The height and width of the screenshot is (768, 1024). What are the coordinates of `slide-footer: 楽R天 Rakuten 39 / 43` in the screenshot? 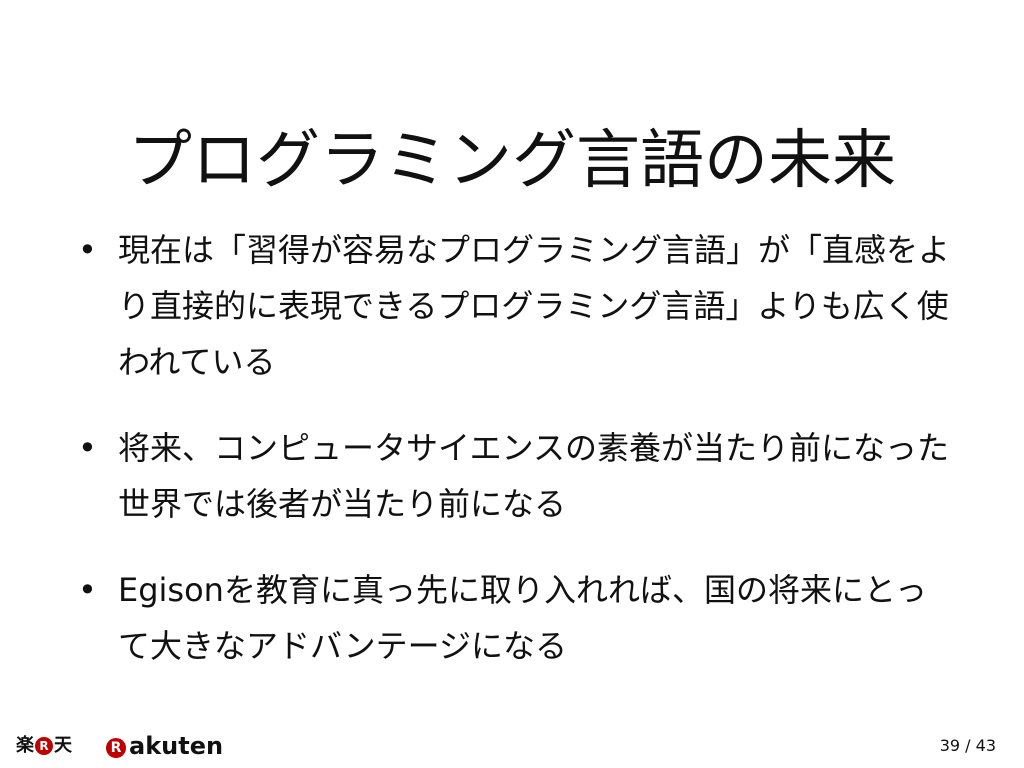 It's located at (512, 746).